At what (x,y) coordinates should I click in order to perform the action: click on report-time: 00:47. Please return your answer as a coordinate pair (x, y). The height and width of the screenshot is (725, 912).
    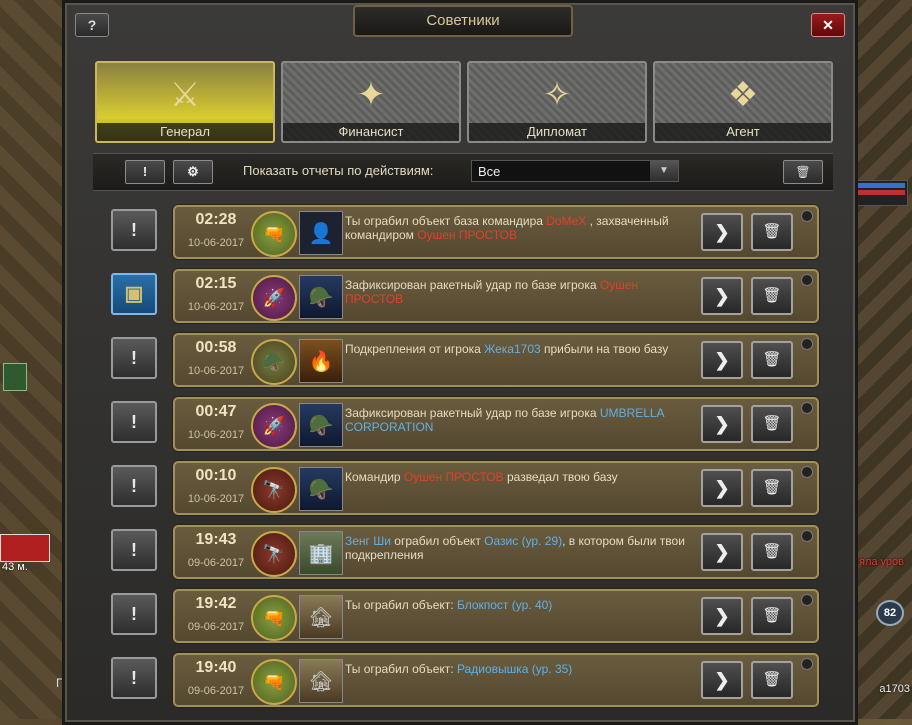
    Looking at the image, I should click on (216, 411).